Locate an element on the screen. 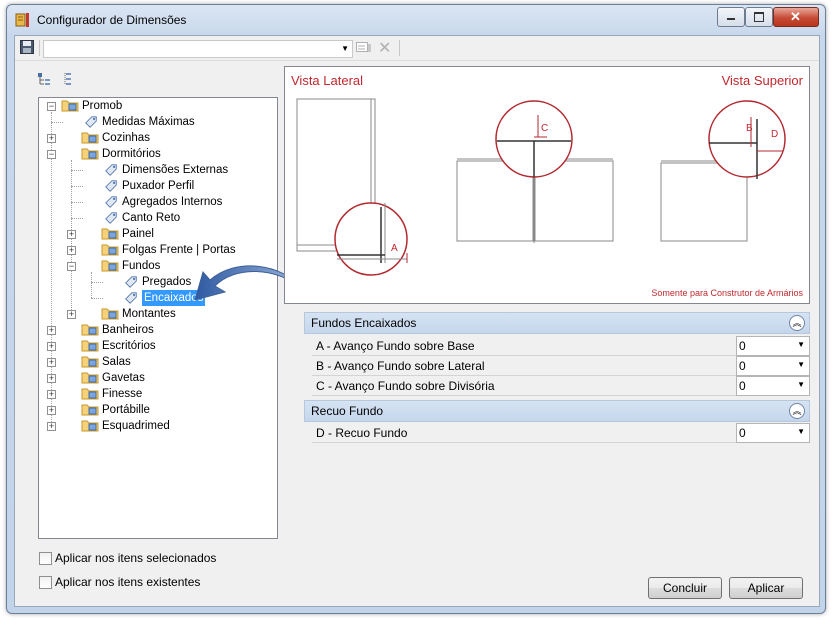  tree-node-label: Dimensões Externas is located at coordinates (175, 170).